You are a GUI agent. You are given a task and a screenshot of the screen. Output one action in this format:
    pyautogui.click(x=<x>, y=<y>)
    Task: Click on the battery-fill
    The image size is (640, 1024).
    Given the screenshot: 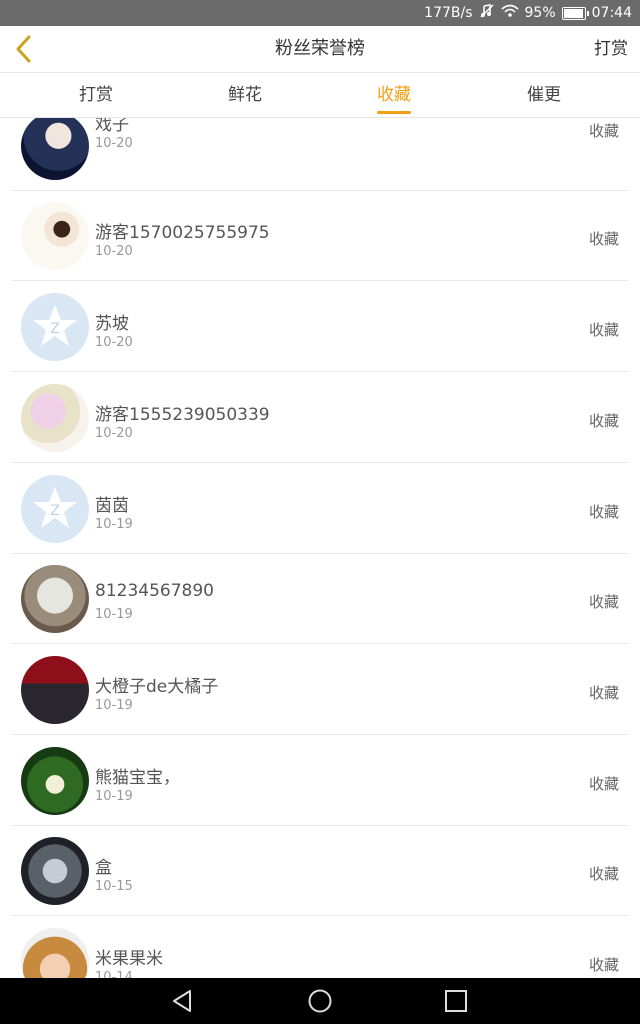 What is the action you would take?
    pyautogui.click(x=573, y=13)
    